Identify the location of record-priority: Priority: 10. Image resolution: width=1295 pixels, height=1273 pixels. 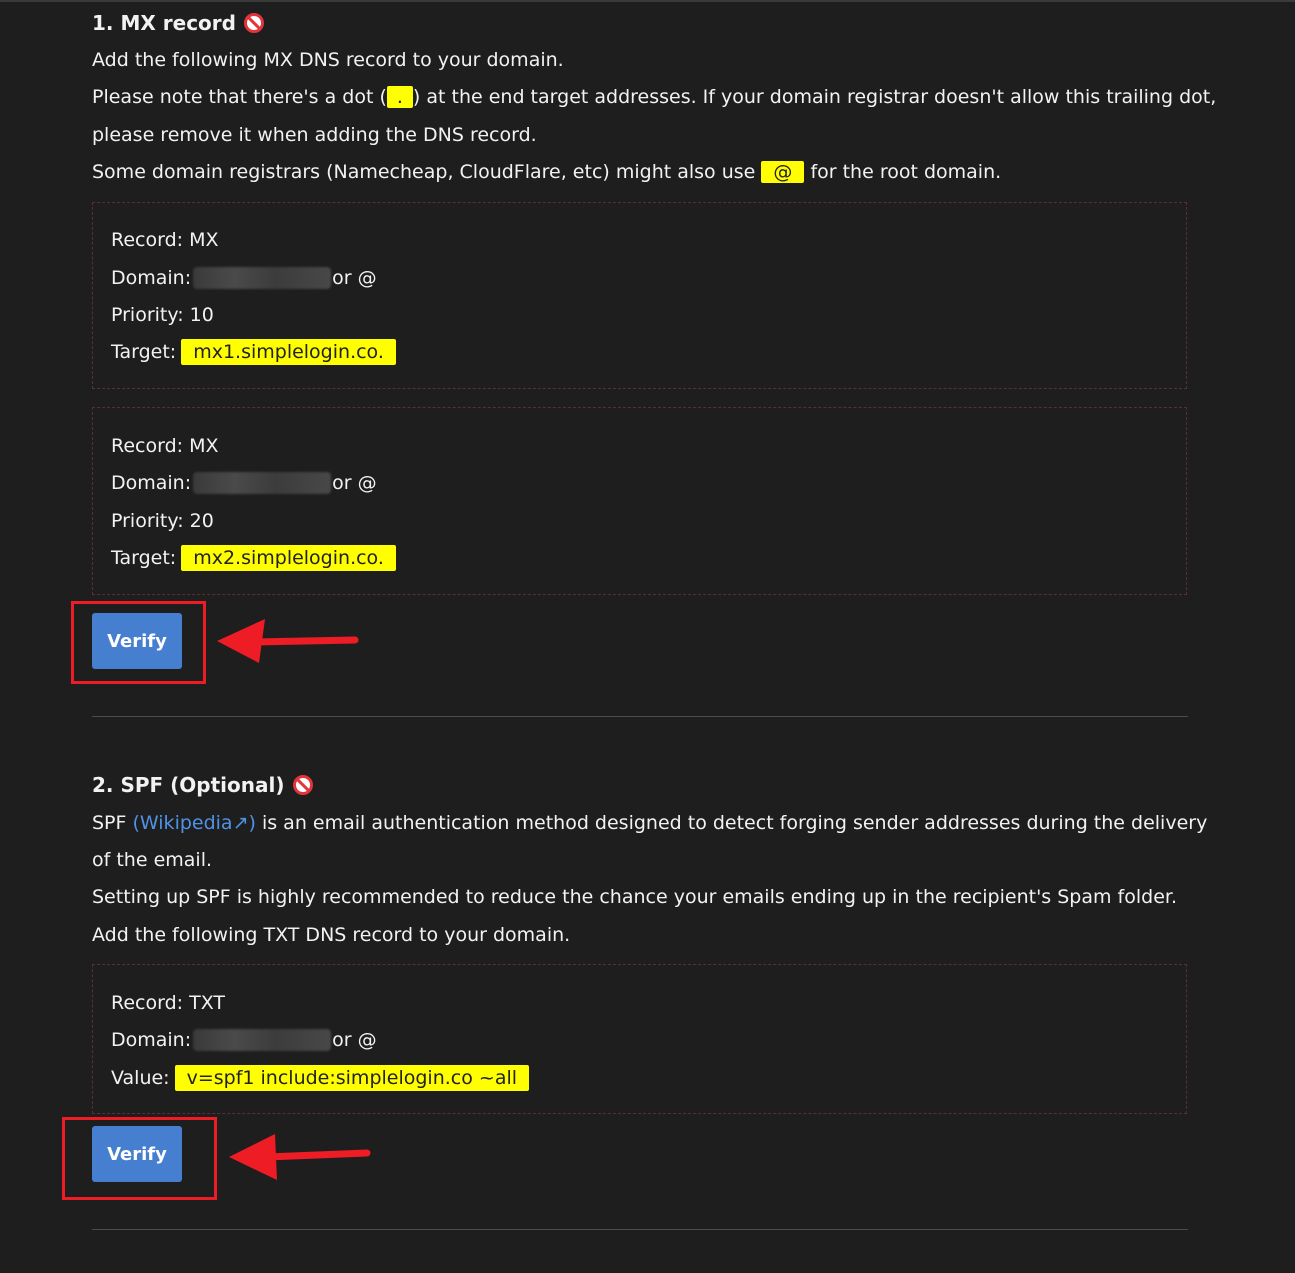
(162, 315).